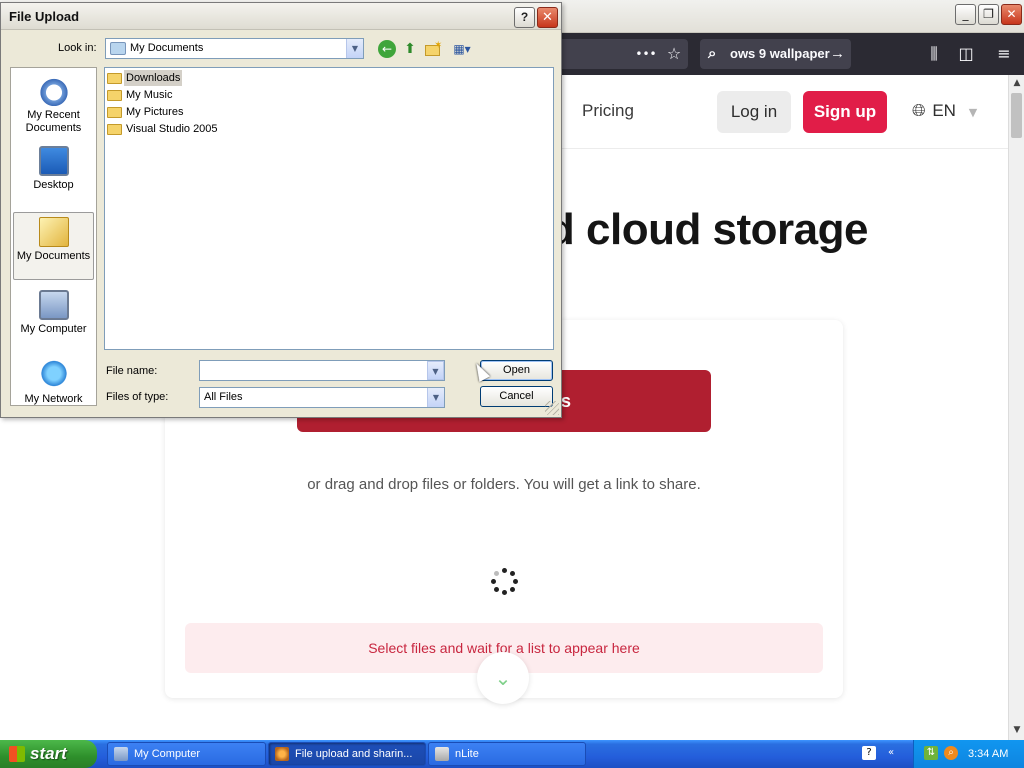 The height and width of the screenshot is (768, 1024). What do you see at coordinates (931, 753) in the screenshot?
I see `network-tray-icon: ⇅` at bounding box center [931, 753].